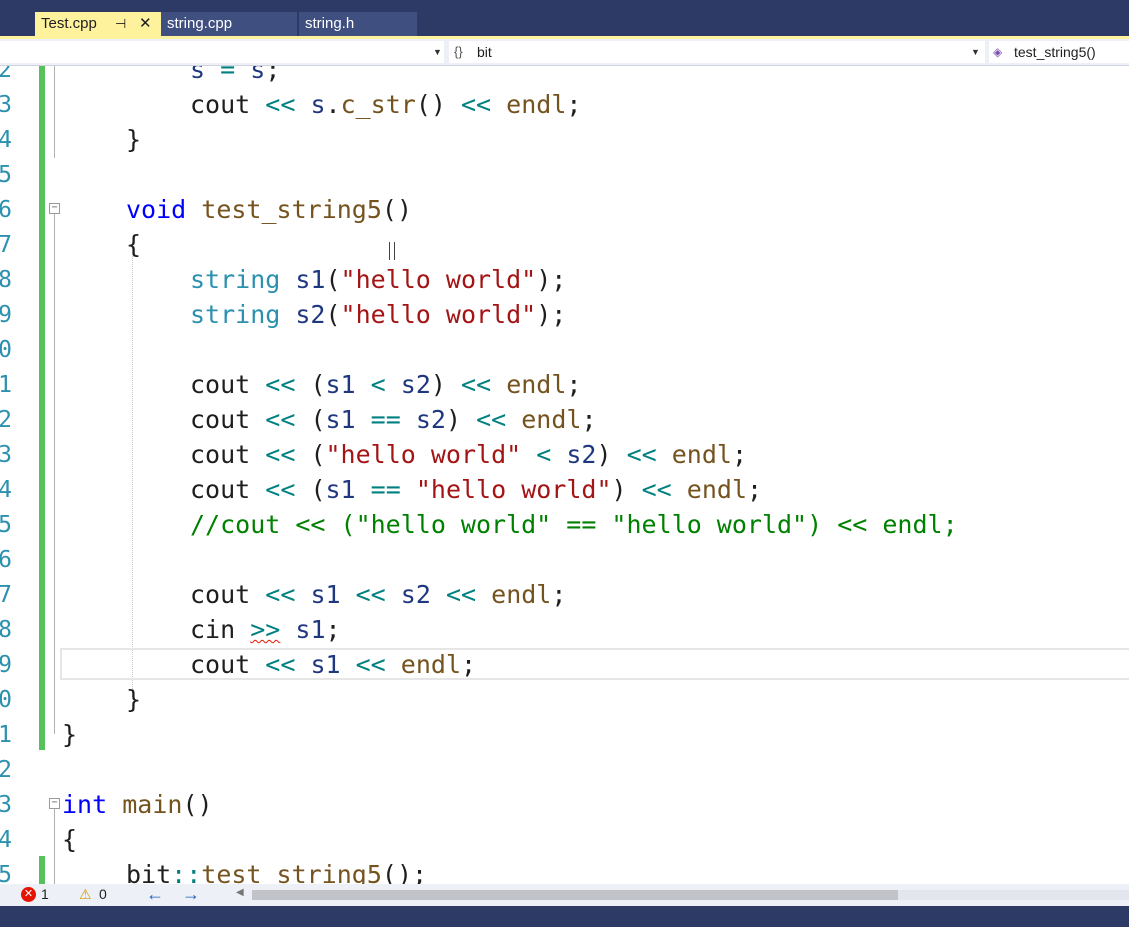  Describe the element at coordinates (103, 894) in the screenshot. I see `warning-count: 0` at that location.